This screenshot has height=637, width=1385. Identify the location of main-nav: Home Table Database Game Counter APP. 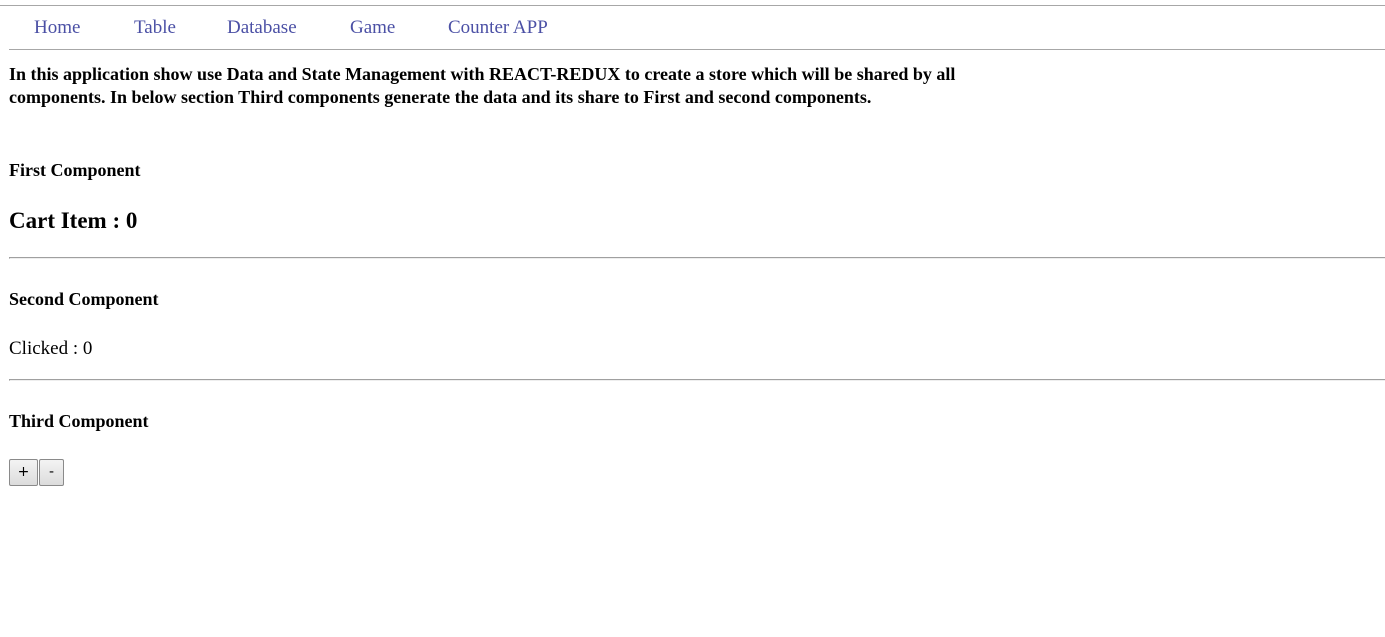
(697, 29).